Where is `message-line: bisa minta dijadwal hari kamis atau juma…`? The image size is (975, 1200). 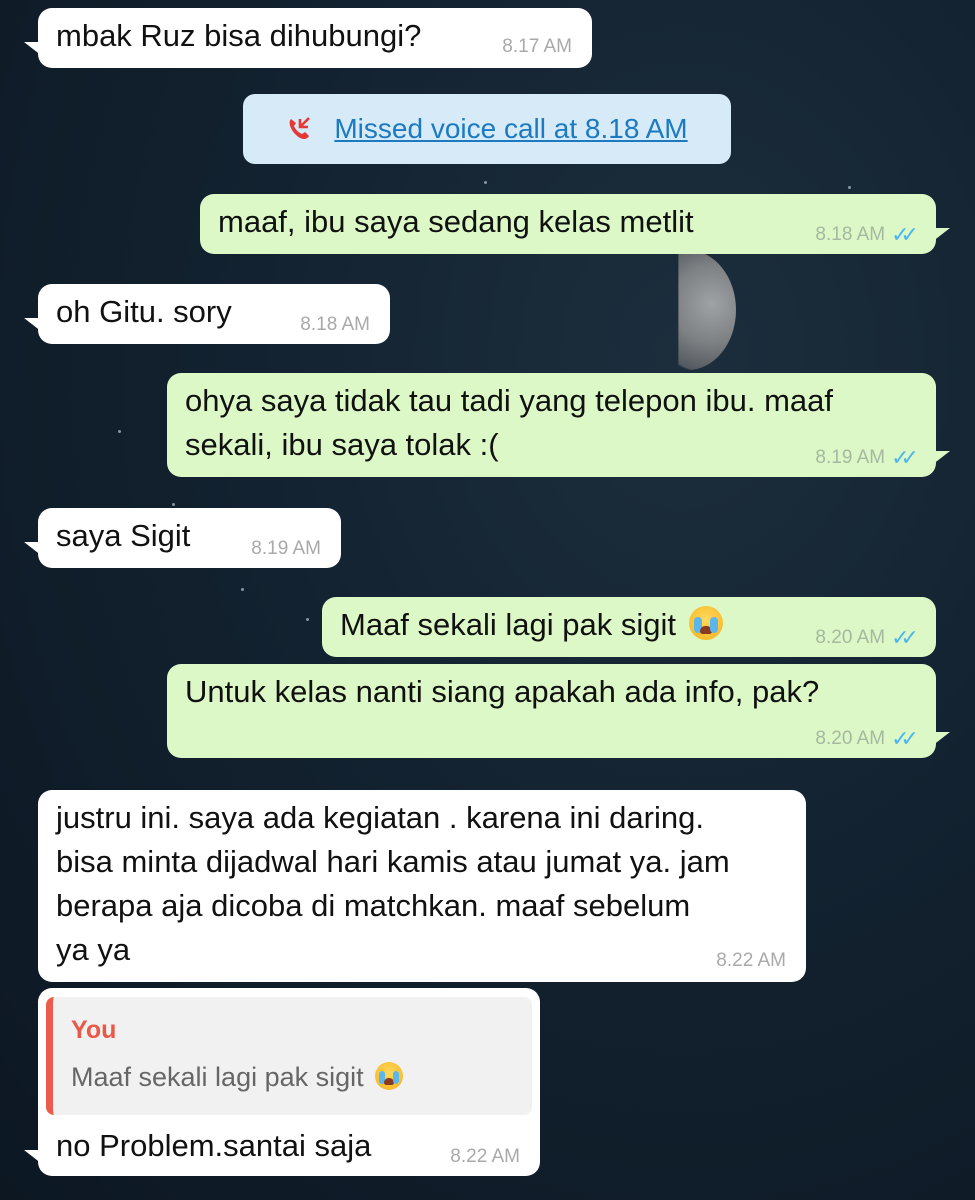
message-line: bisa minta dijadwal hari kamis atau juma… is located at coordinates (393, 861).